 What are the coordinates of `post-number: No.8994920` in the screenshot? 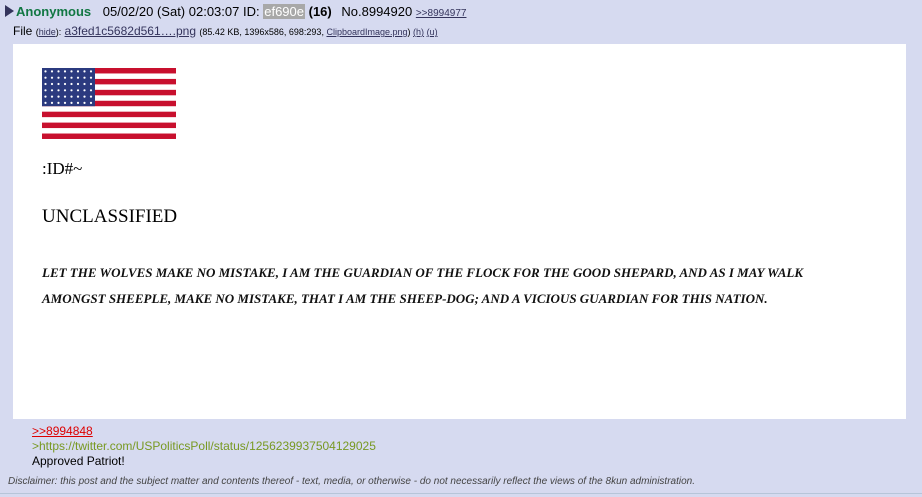 It's located at (376, 11).